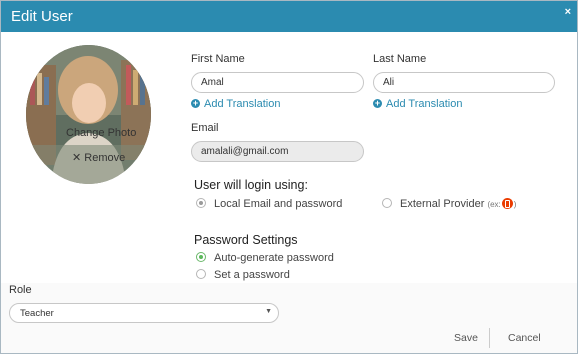 The height and width of the screenshot is (354, 578). Describe the element at coordinates (246, 240) in the screenshot. I see `password-settings-heading: Password Settings` at that location.